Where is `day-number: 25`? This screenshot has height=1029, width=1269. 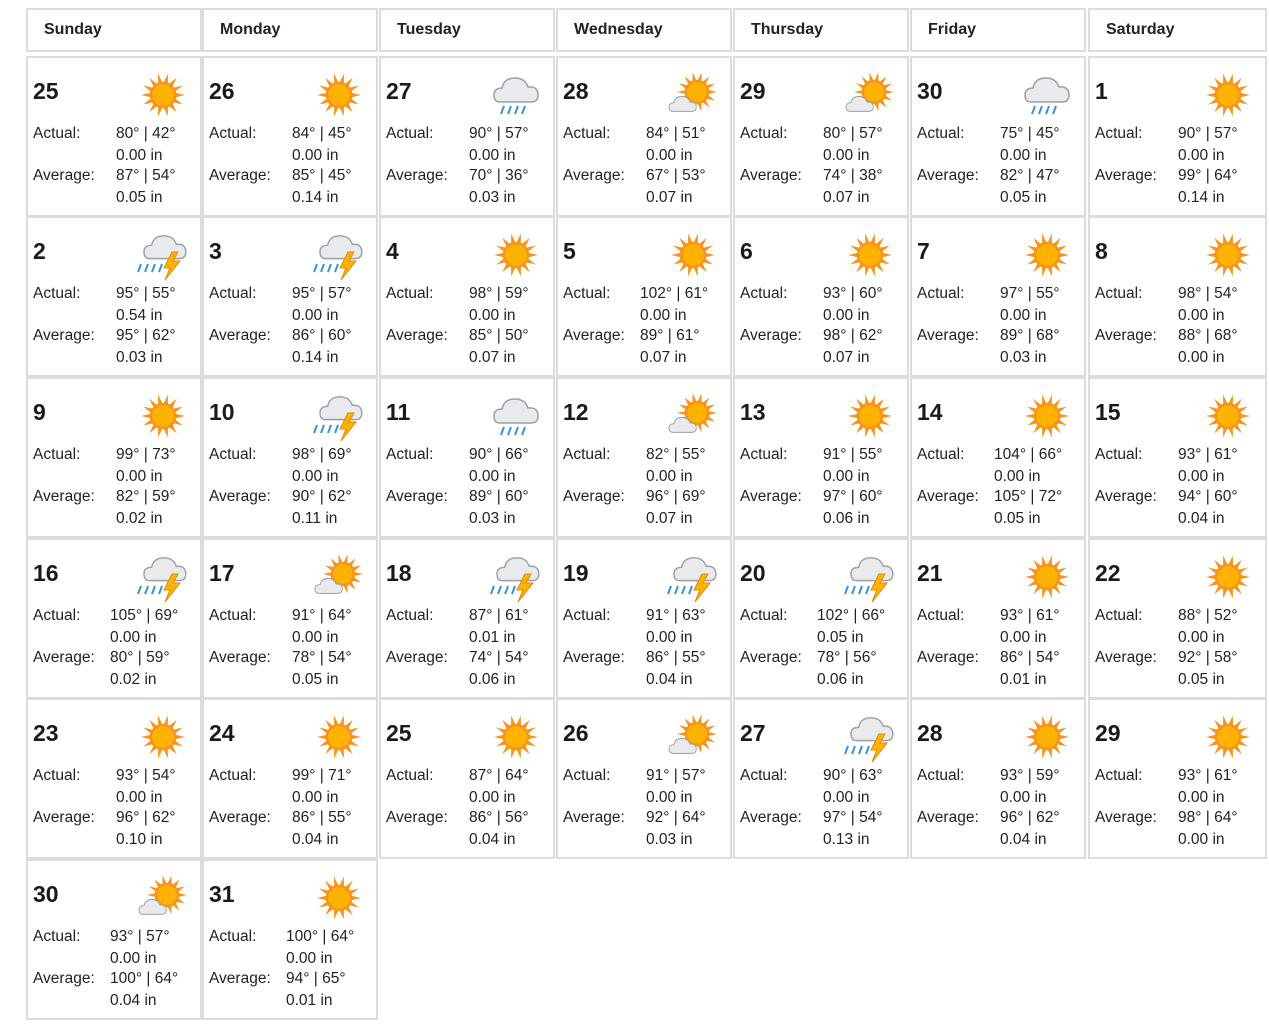 day-number: 25 is located at coordinates (46, 91).